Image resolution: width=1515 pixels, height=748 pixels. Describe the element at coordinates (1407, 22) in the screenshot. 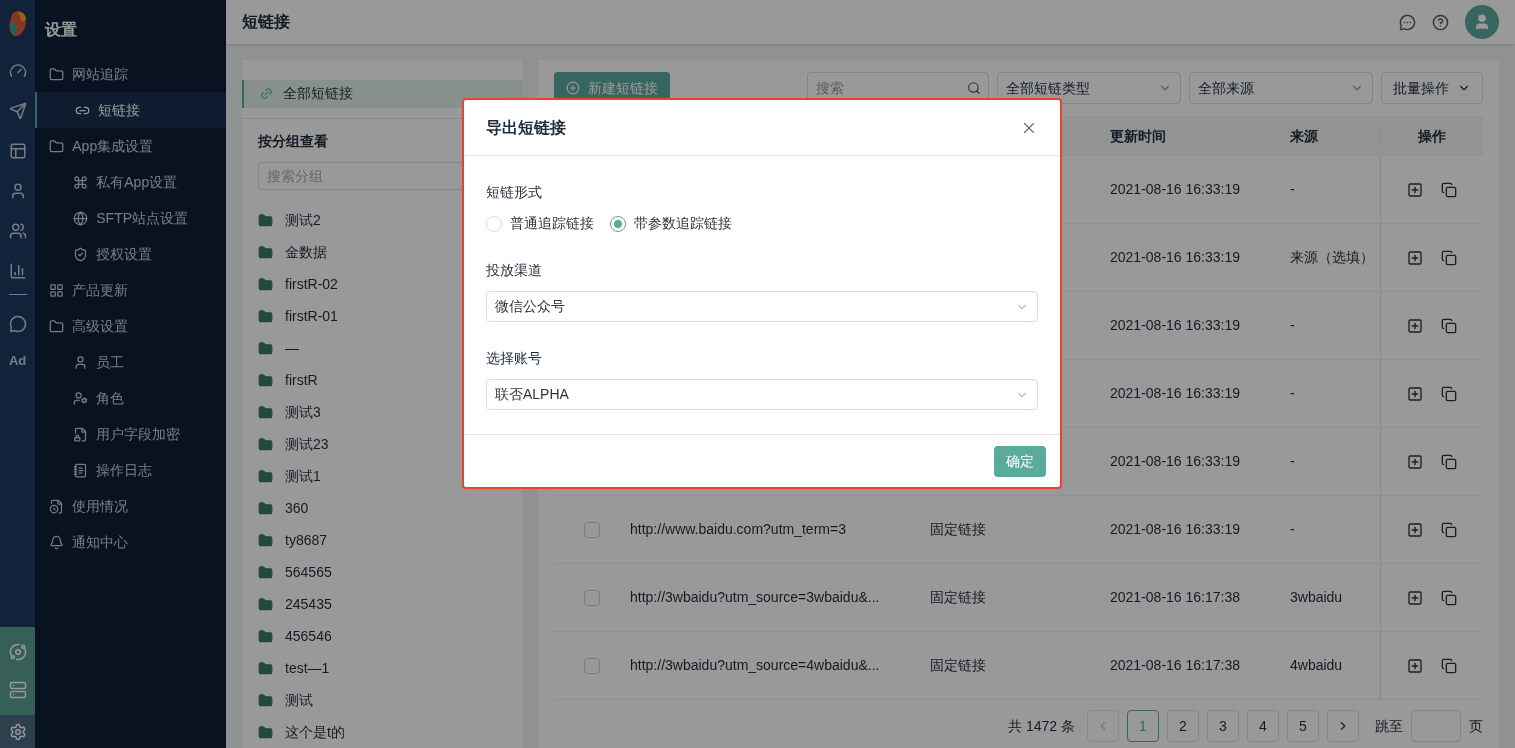

I see `message-icon` at that location.